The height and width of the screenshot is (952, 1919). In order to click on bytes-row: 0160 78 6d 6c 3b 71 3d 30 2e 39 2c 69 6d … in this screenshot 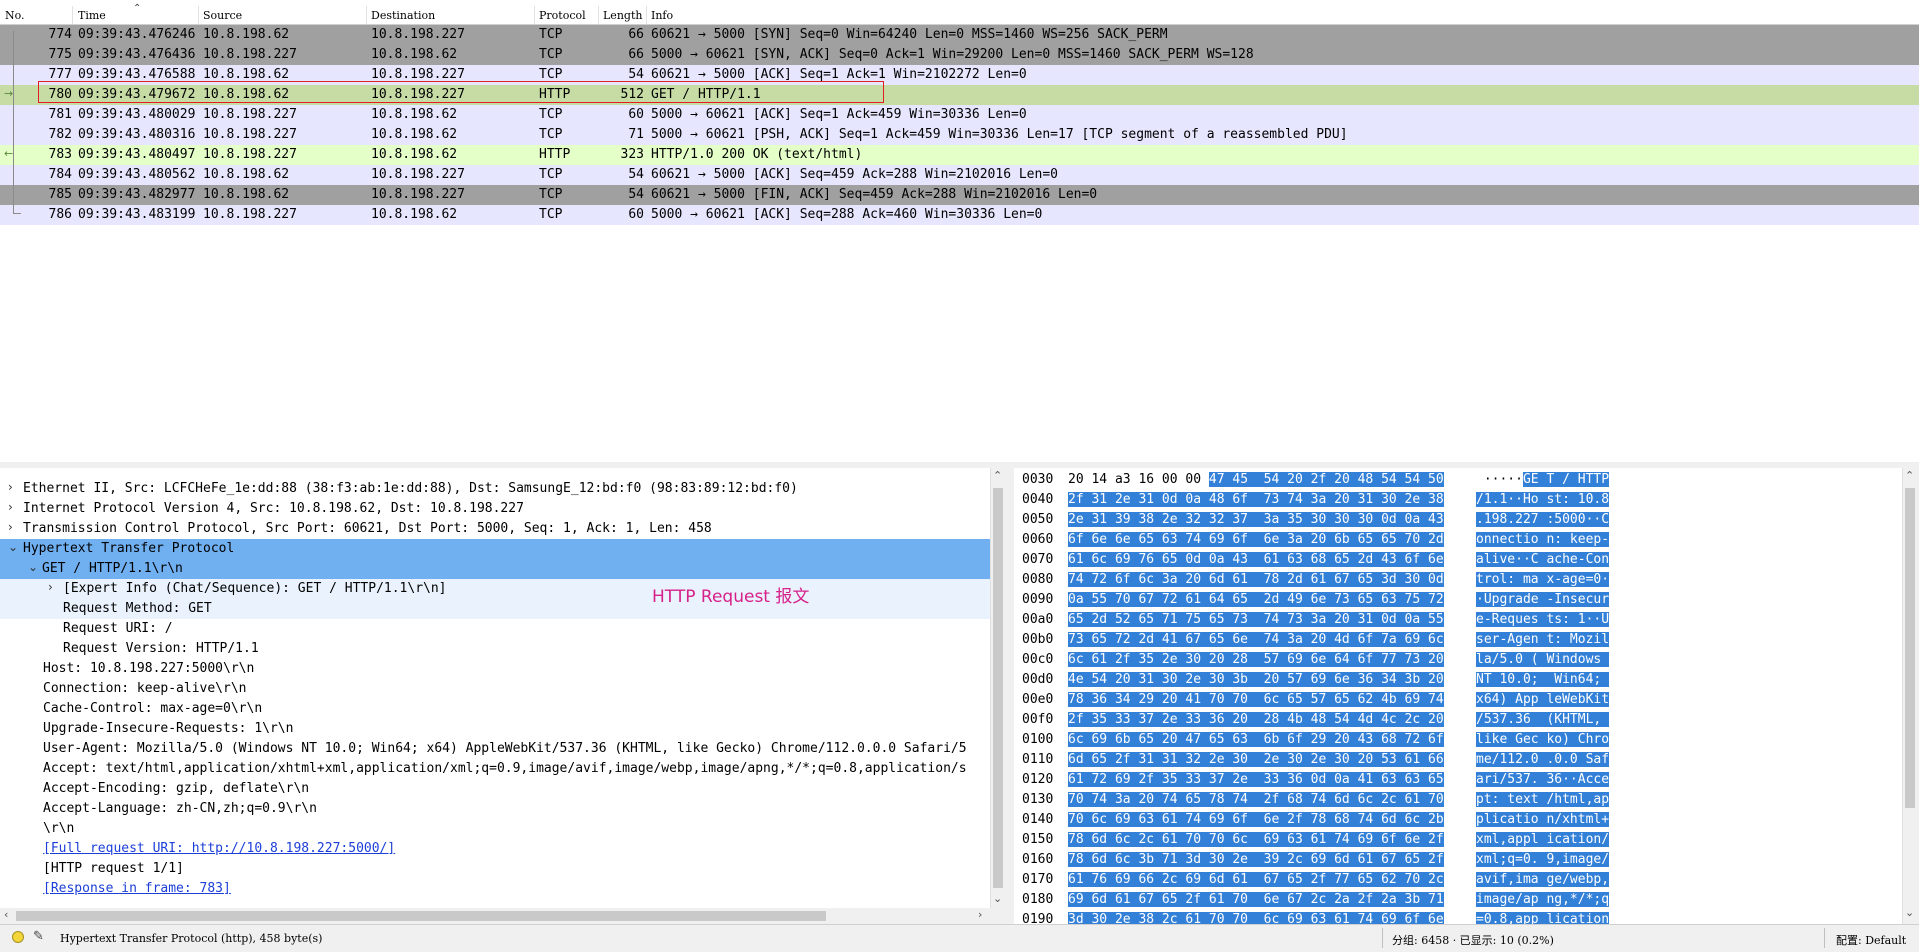, I will do `click(1458, 860)`.